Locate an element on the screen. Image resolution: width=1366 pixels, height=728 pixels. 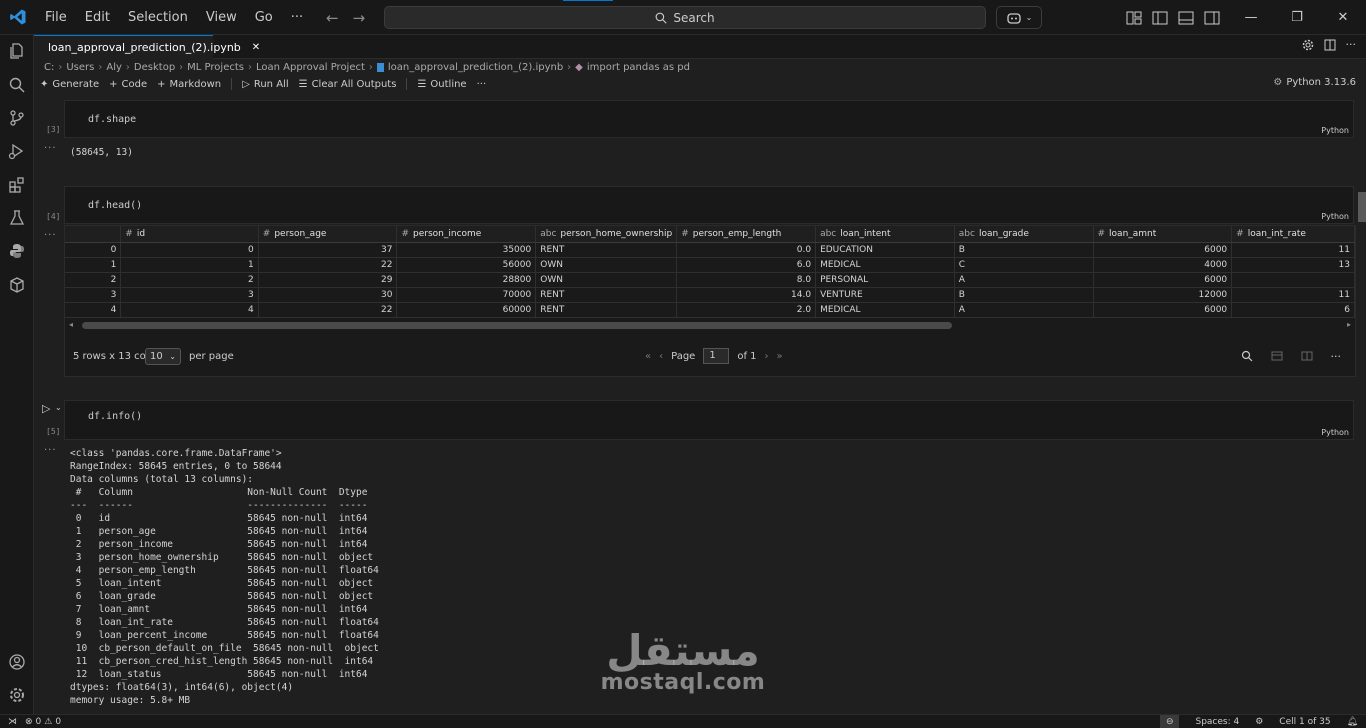
python-icon is located at coordinates (17, 251).